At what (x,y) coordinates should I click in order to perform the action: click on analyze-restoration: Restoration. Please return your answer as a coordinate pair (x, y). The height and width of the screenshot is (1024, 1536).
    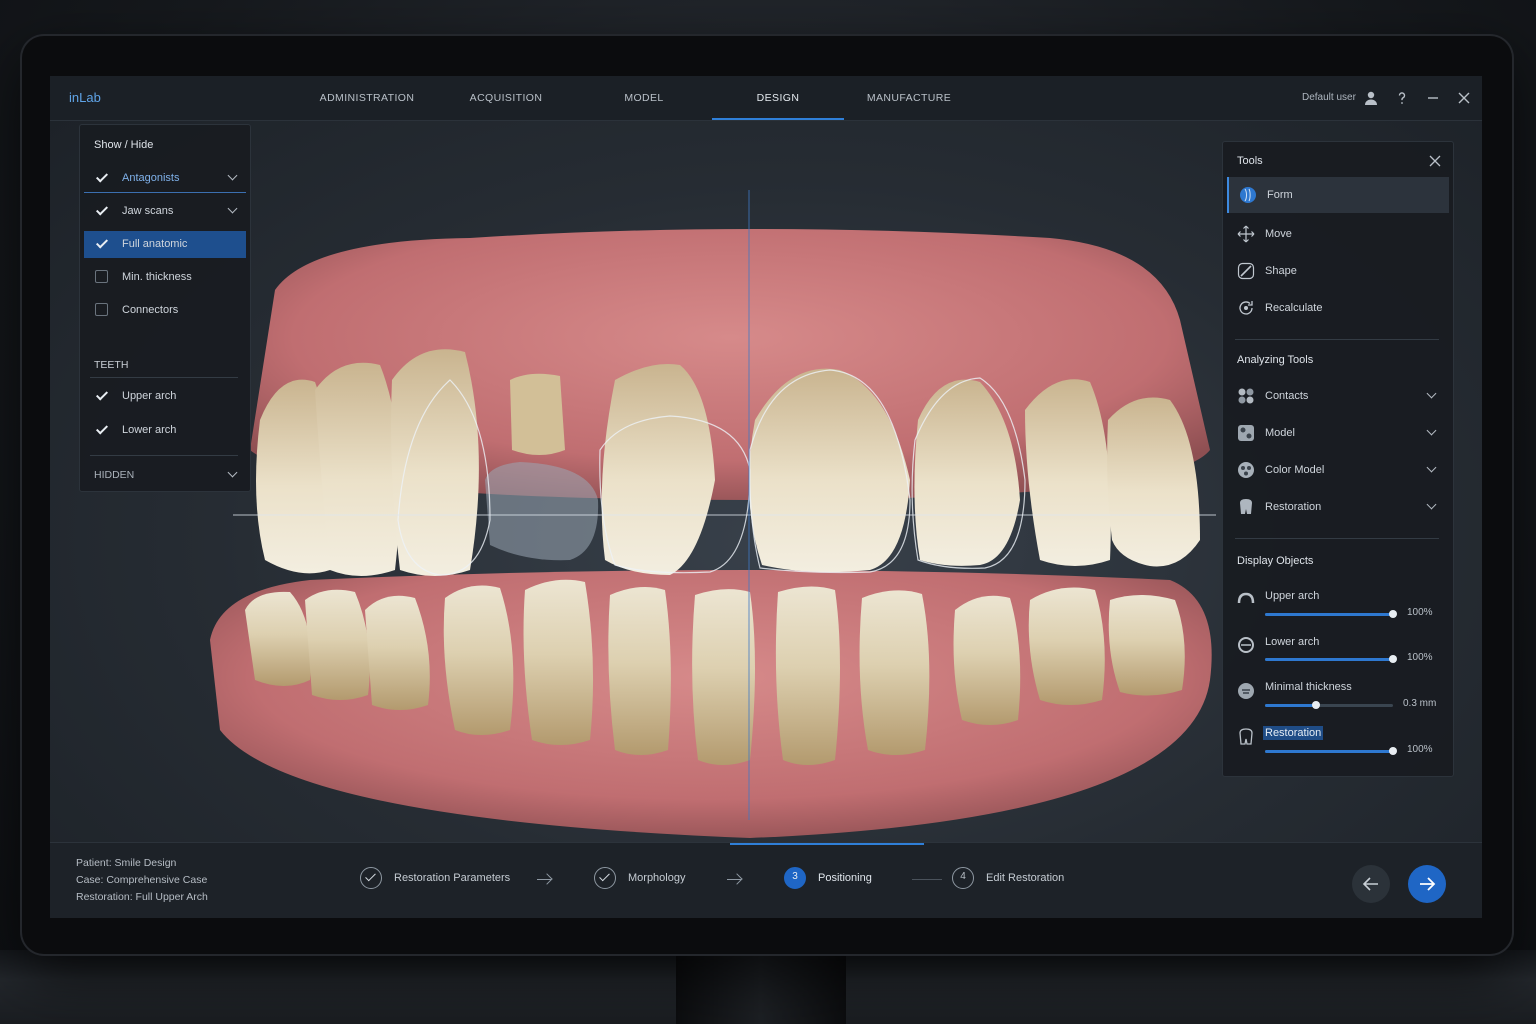
    Looking at the image, I should click on (1338, 507).